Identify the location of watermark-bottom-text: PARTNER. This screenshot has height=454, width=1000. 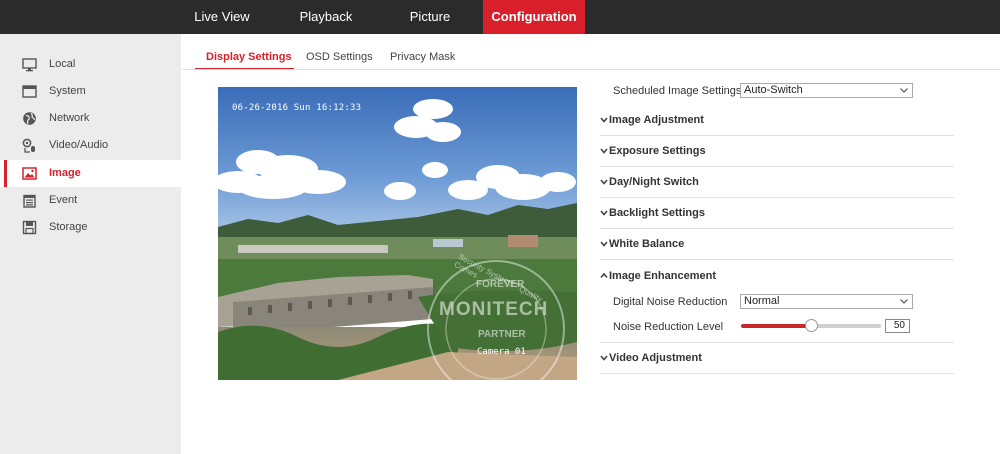
(502, 334).